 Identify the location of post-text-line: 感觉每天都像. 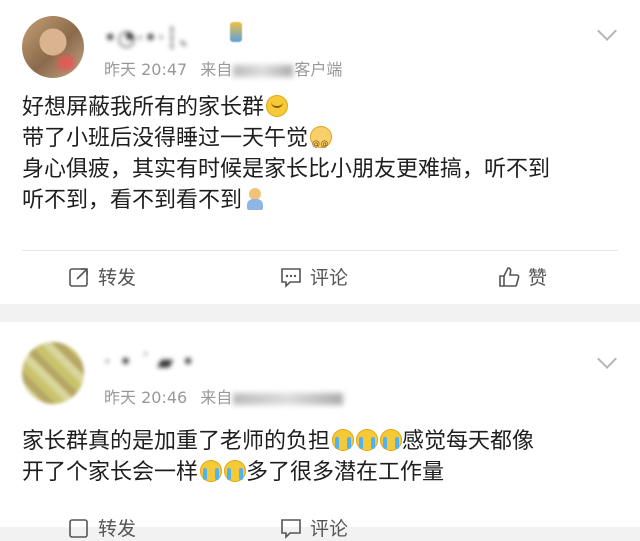
(468, 441).